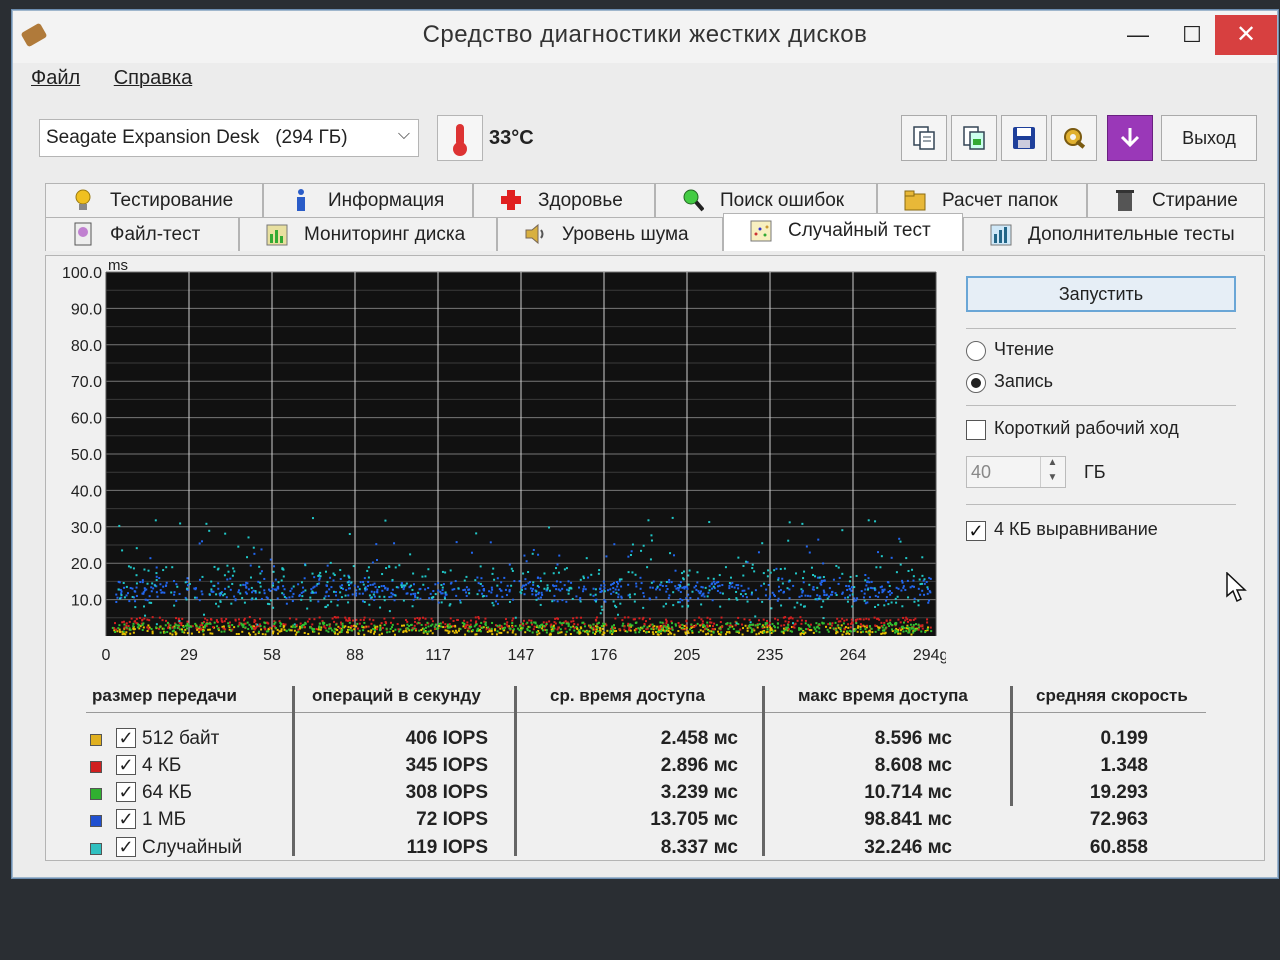 This screenshot has width=1280, height=960. Describe the element at coordinates (924, 138) in the screenshot. I see `copy-text-button` at that location.